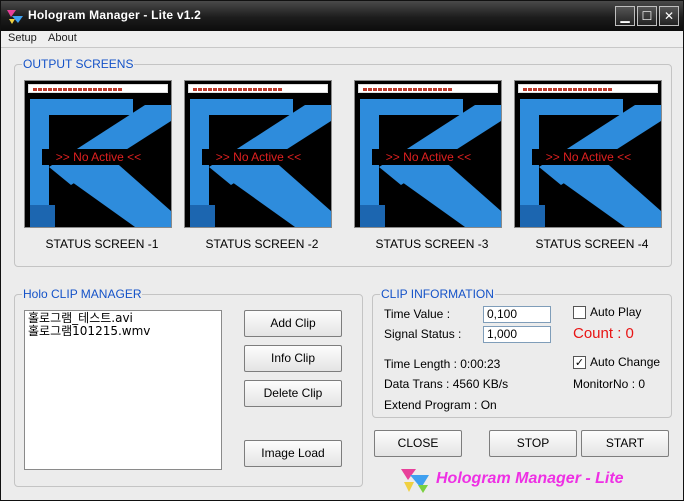 The image size is (684, 501). I want to click on auto-play-label: Auto Play, so click(616, 312).